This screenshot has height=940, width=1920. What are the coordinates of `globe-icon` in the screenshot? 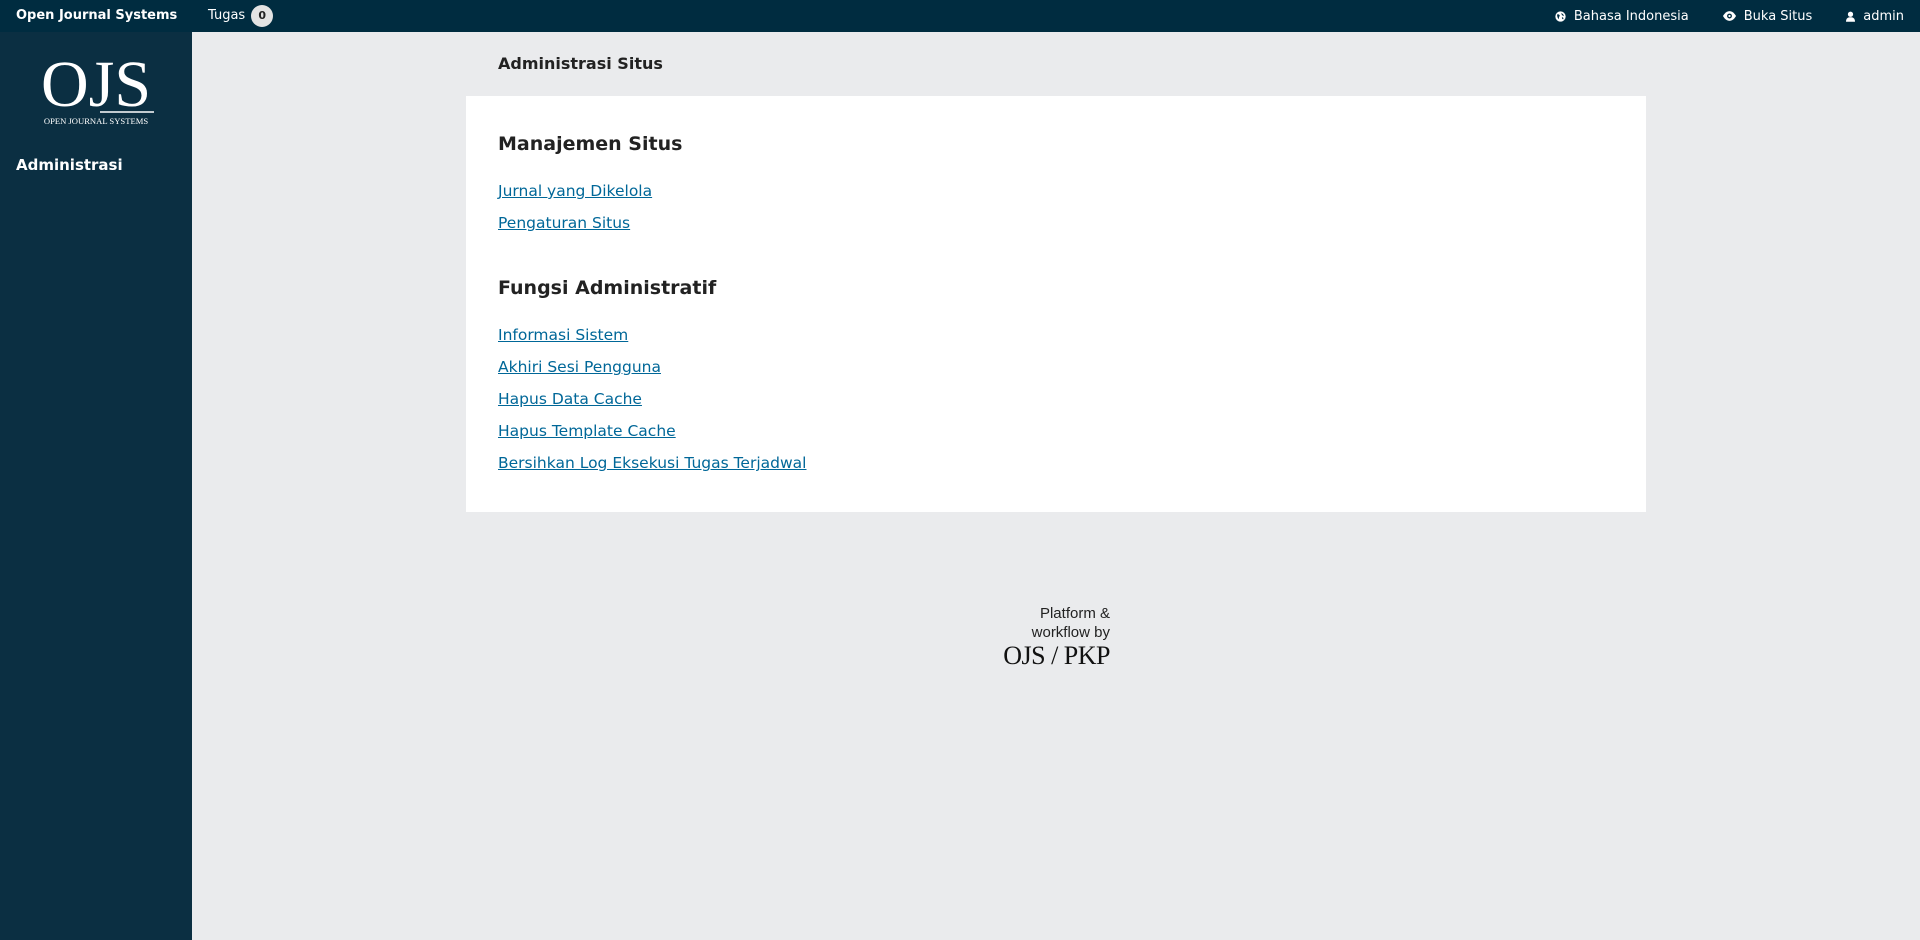 It's located at (1560, 16).